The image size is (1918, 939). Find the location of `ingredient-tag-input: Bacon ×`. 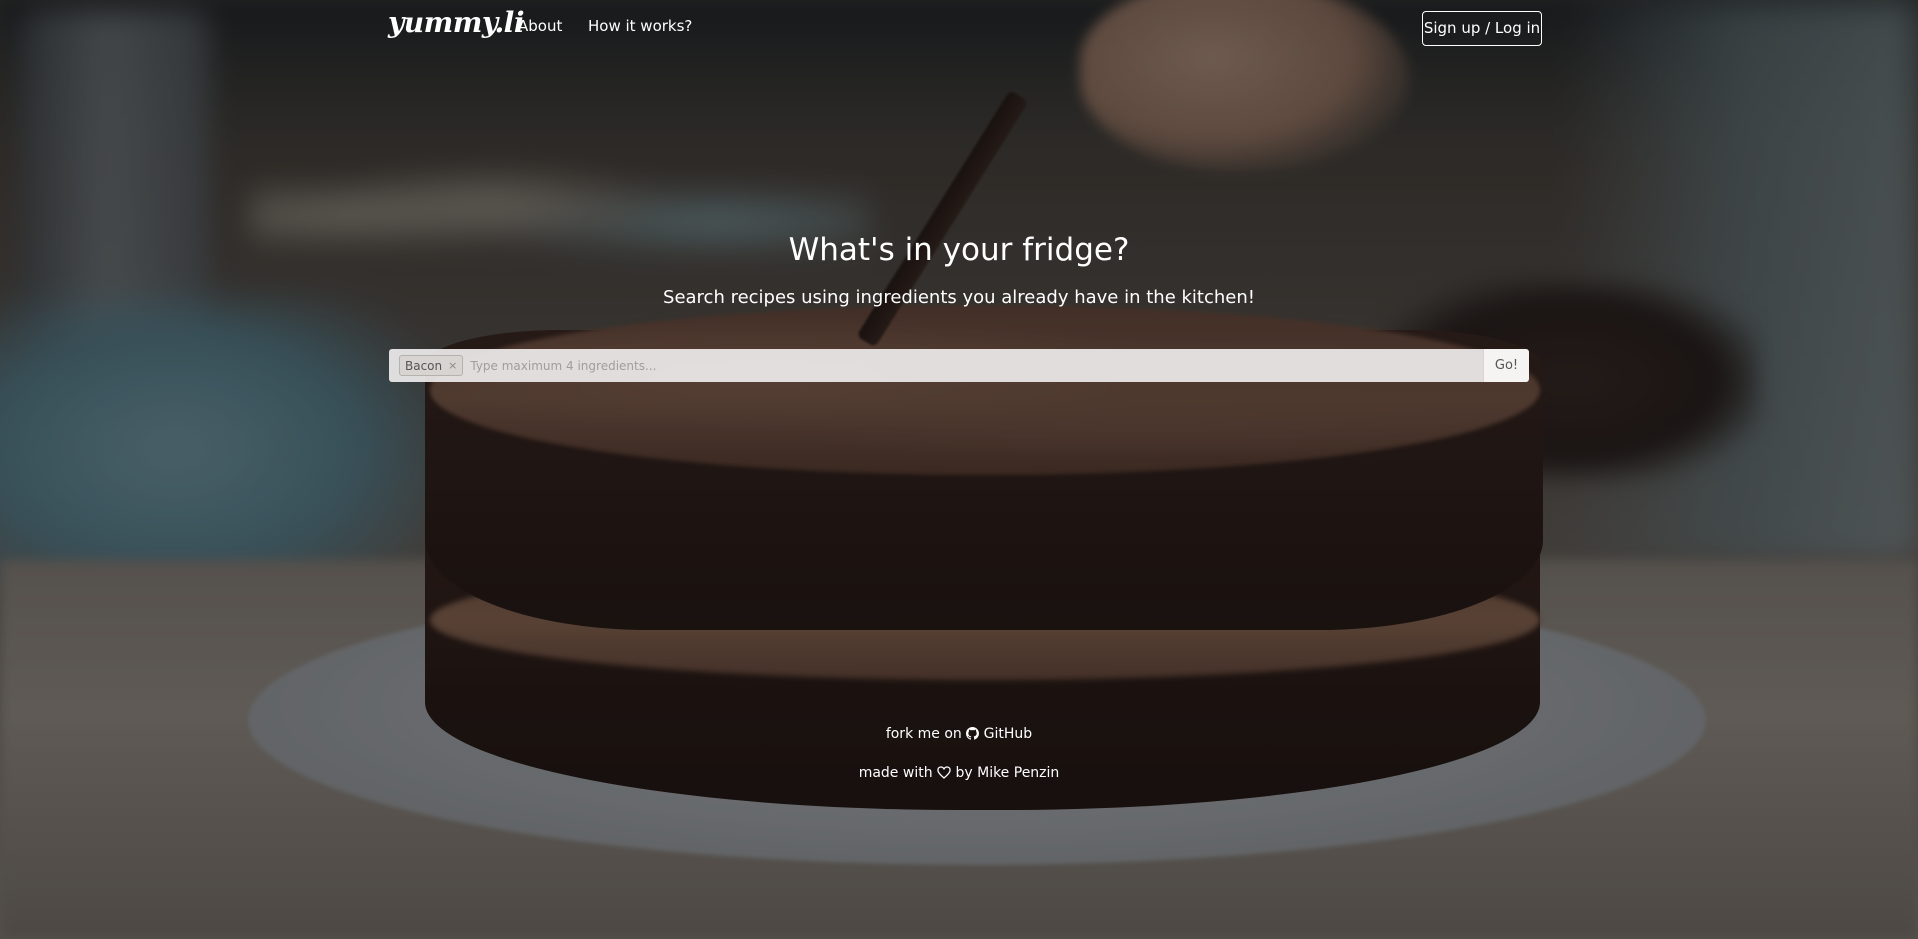

ingredient-tag-input: Bacon × is located at coordinates (936, 365).